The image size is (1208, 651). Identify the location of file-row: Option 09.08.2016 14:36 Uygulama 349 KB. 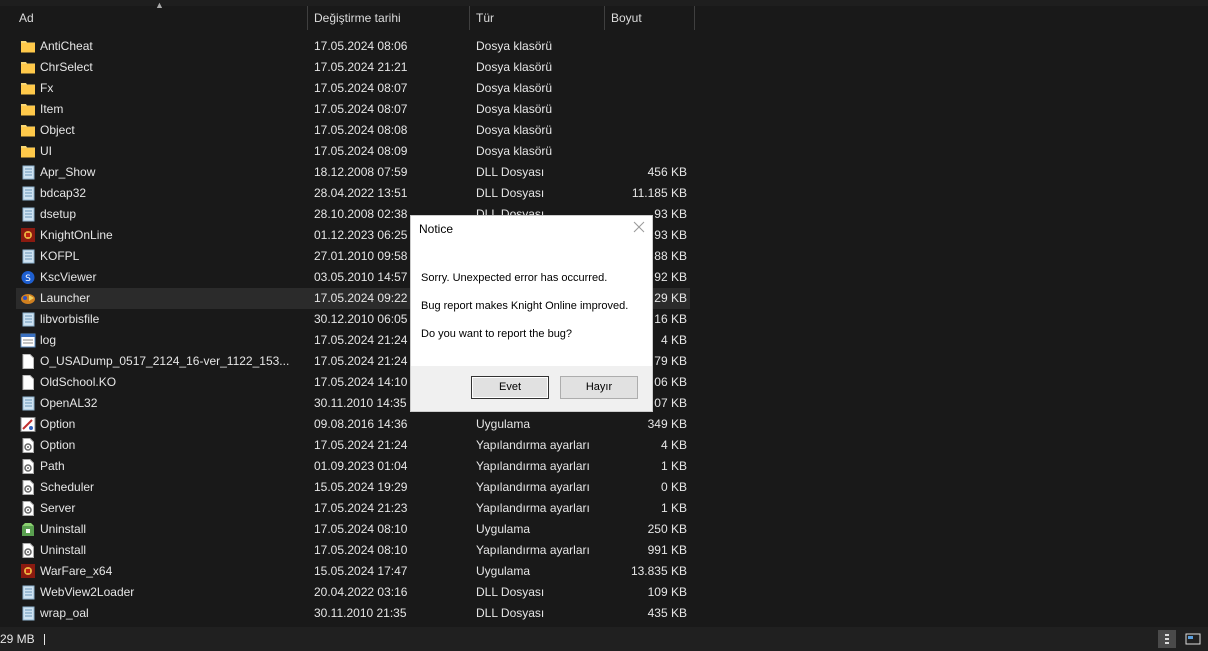
(353, 424).